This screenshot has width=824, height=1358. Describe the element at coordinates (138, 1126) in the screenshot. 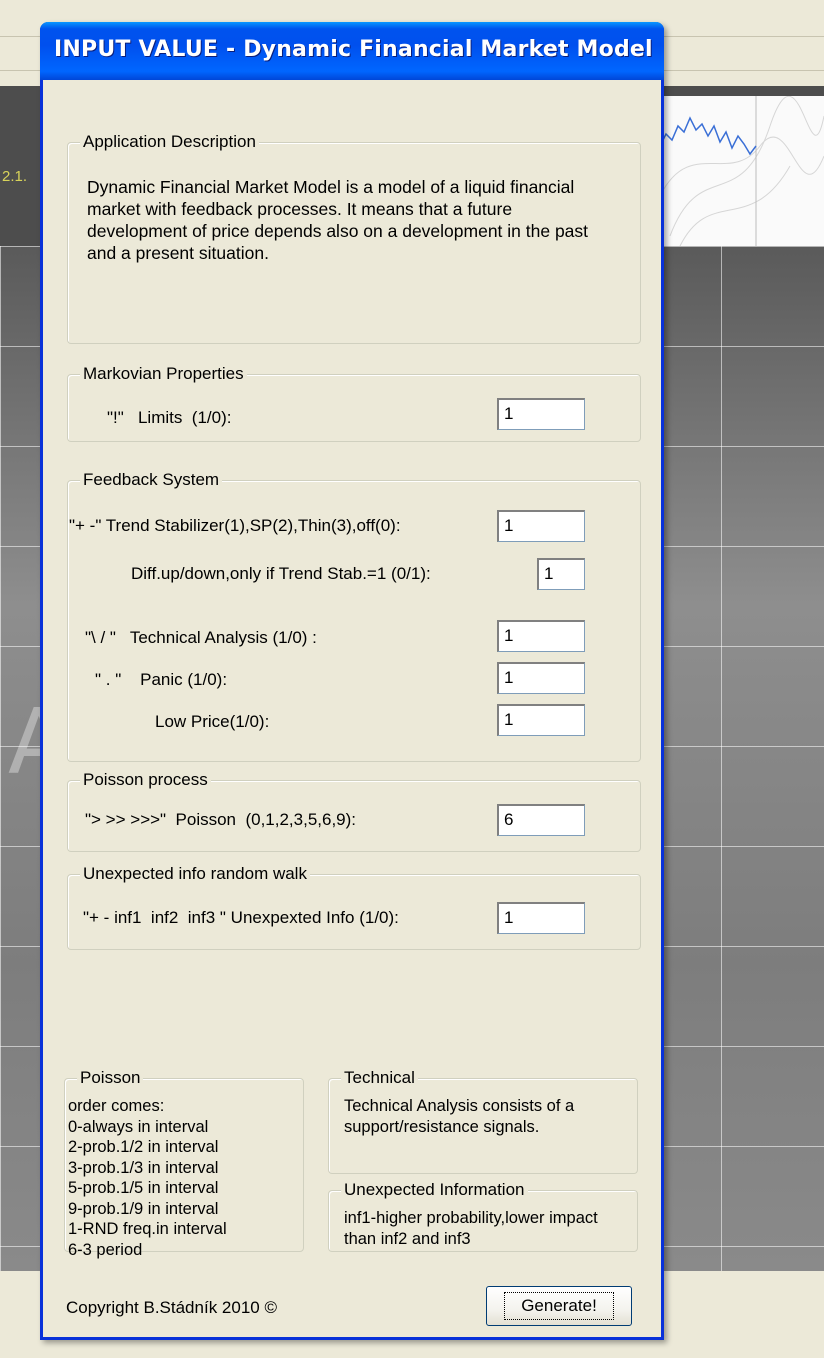

I see `poisson-info-line: 0-always in interval` at that location.